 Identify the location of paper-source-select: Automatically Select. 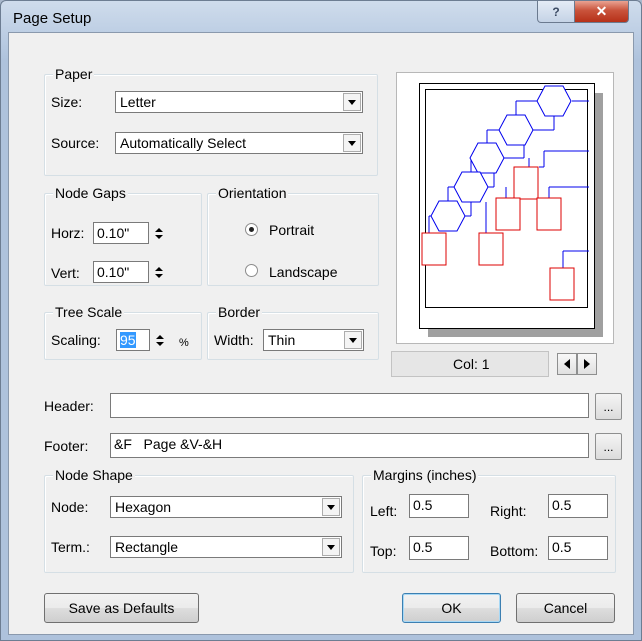
(239, 143).